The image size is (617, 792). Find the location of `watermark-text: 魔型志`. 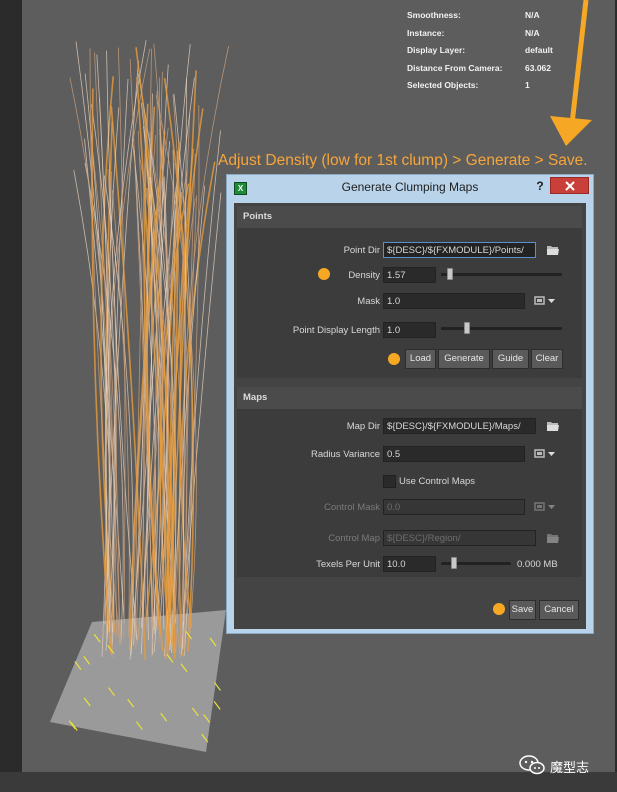

watermark-text: 魔型志 is located at coordinates (570, 767).